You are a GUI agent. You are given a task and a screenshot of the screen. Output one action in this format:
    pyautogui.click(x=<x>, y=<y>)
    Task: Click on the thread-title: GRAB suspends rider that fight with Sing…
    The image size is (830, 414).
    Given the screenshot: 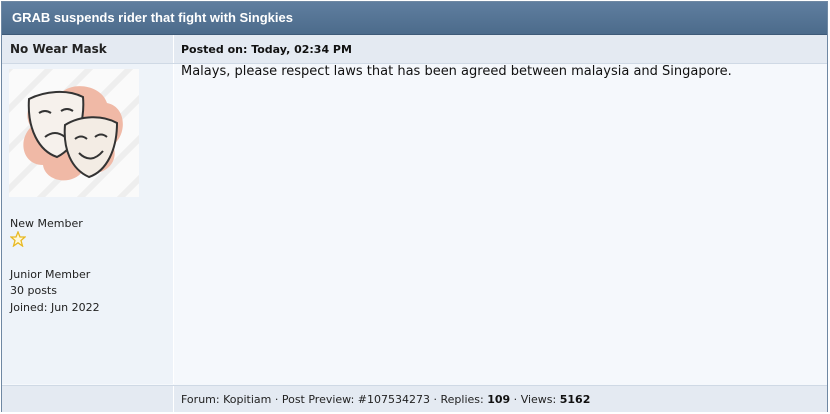 What is the action you would take?
    pyautogui.click(x=414, y=18)
    